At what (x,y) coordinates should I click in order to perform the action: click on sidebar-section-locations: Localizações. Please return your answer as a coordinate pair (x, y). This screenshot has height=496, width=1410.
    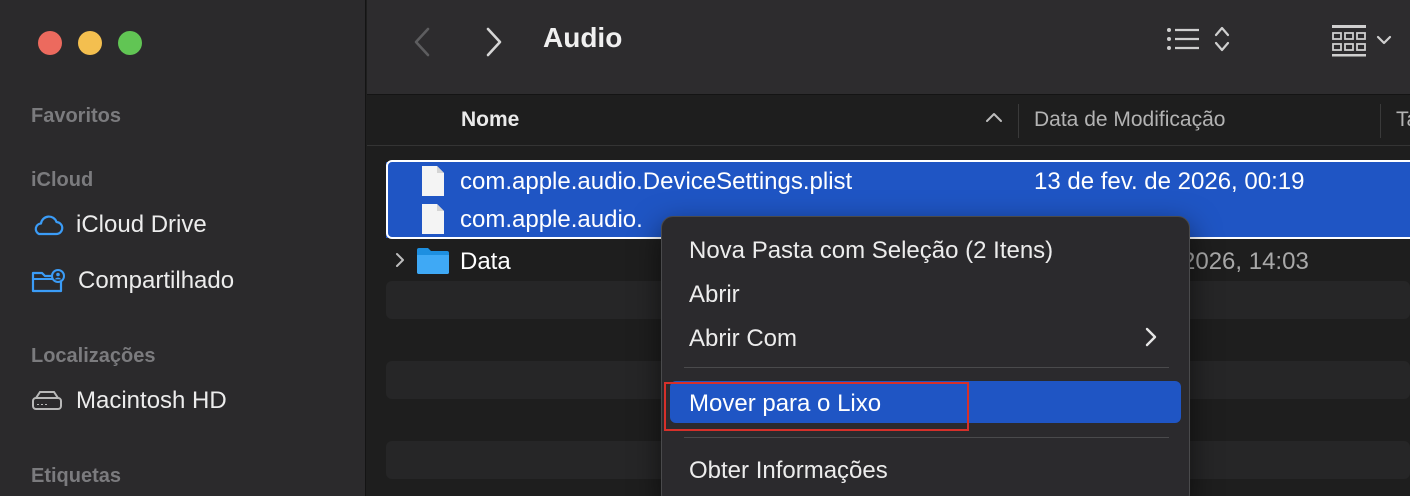
    Looking at the image, I should click on (93, 356).